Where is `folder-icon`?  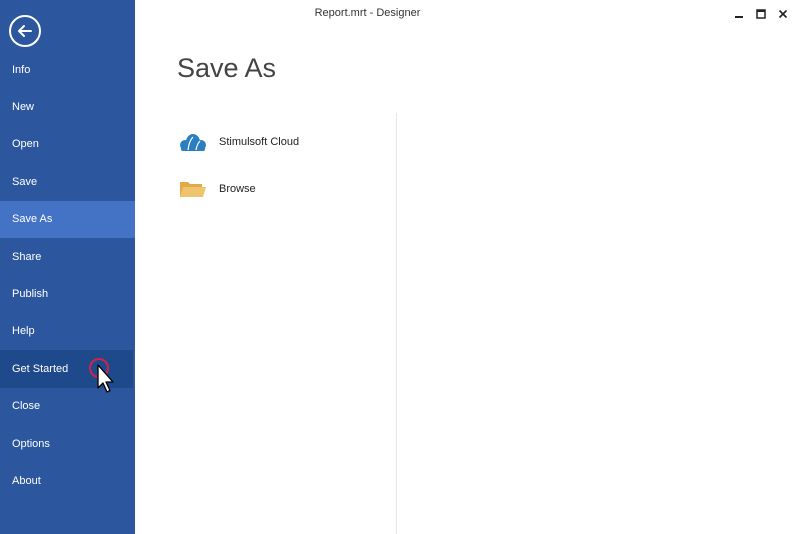
folder-icon is located at coordinates (193, 189).